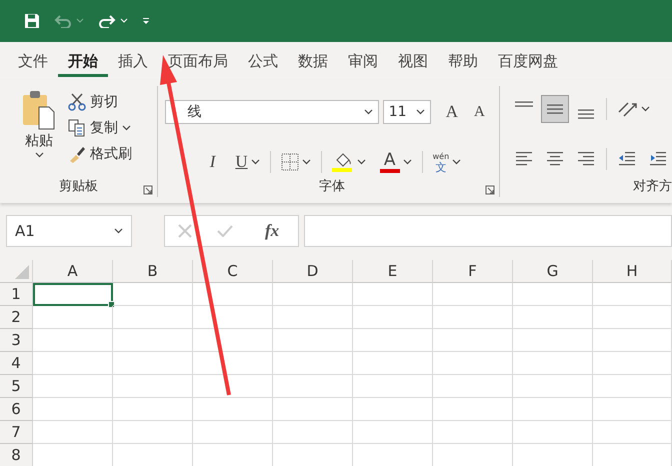 The width and height of the screenshot is (672, 466). Describe the element at coordinates (185, 231) in the screenshot. I see `cancel-icon` at that location.